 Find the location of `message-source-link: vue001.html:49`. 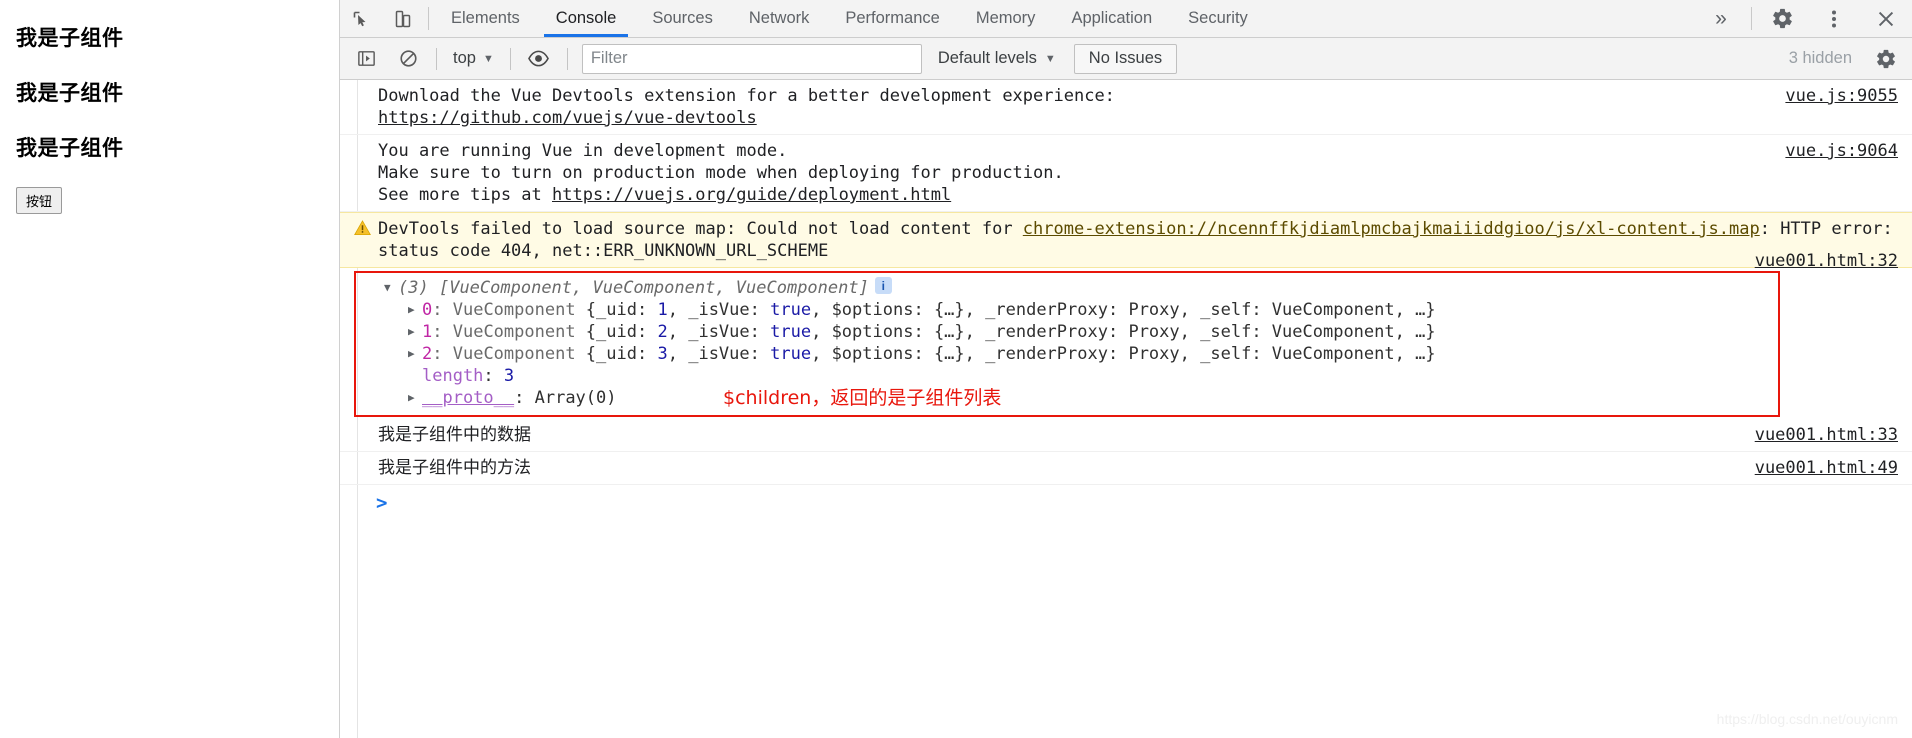

message-source-link: vue001.html:49 is located at coordinates (1826, 468).